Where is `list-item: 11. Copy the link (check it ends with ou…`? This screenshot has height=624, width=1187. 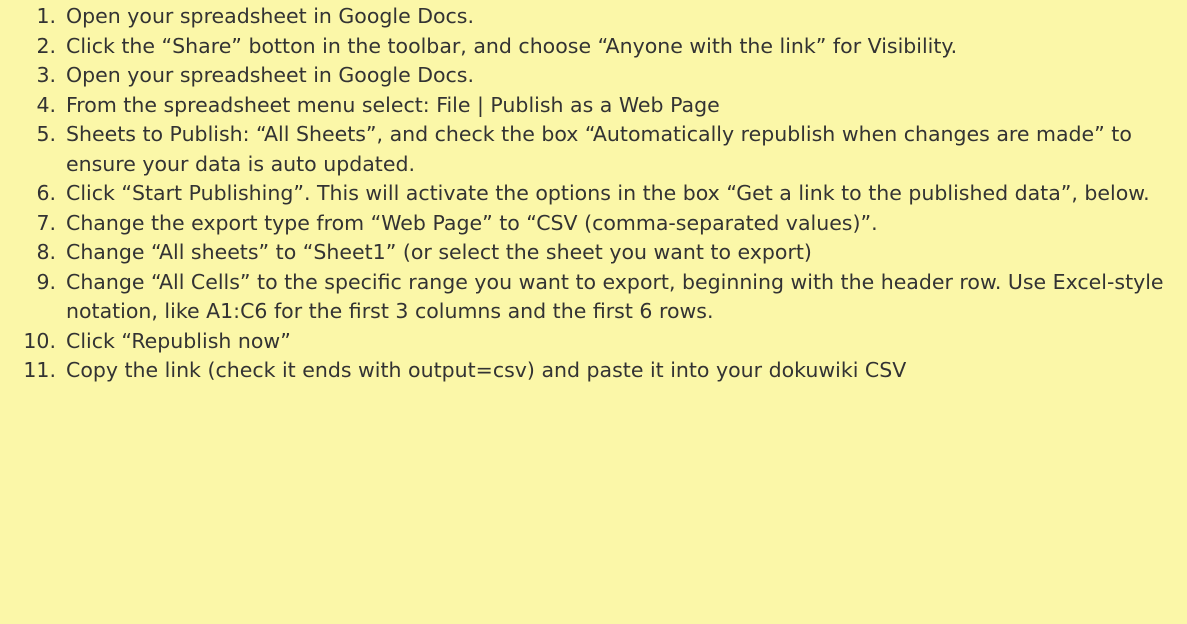
list-item: 11. Copy the link (check it ends with ou… is located at coordinates (593, 371).